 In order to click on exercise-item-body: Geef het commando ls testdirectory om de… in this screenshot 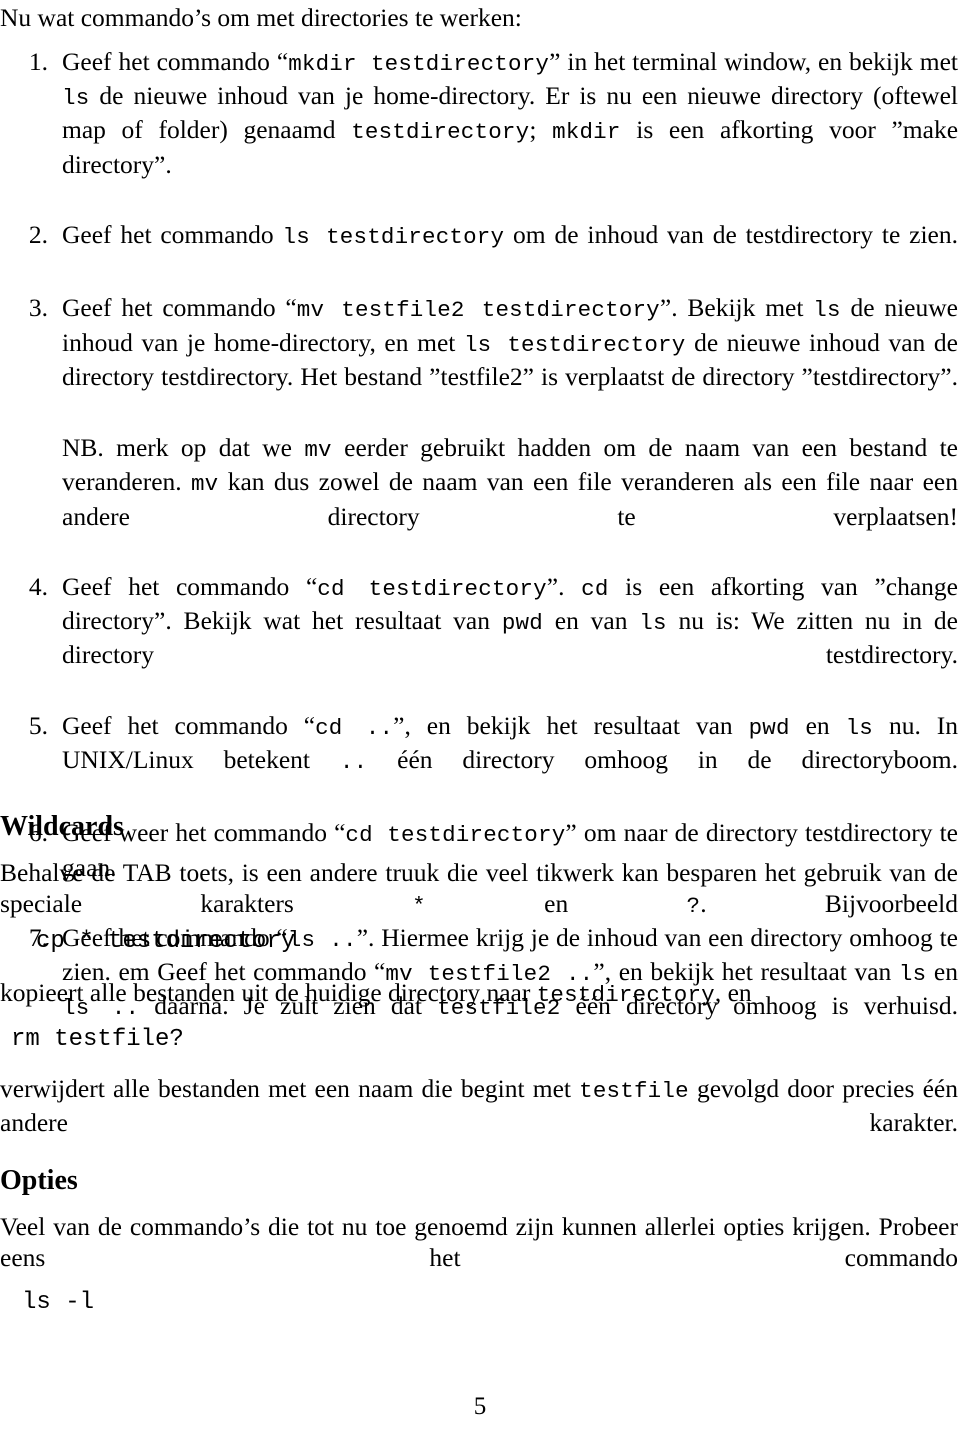, I will do `click(510, 251)`.